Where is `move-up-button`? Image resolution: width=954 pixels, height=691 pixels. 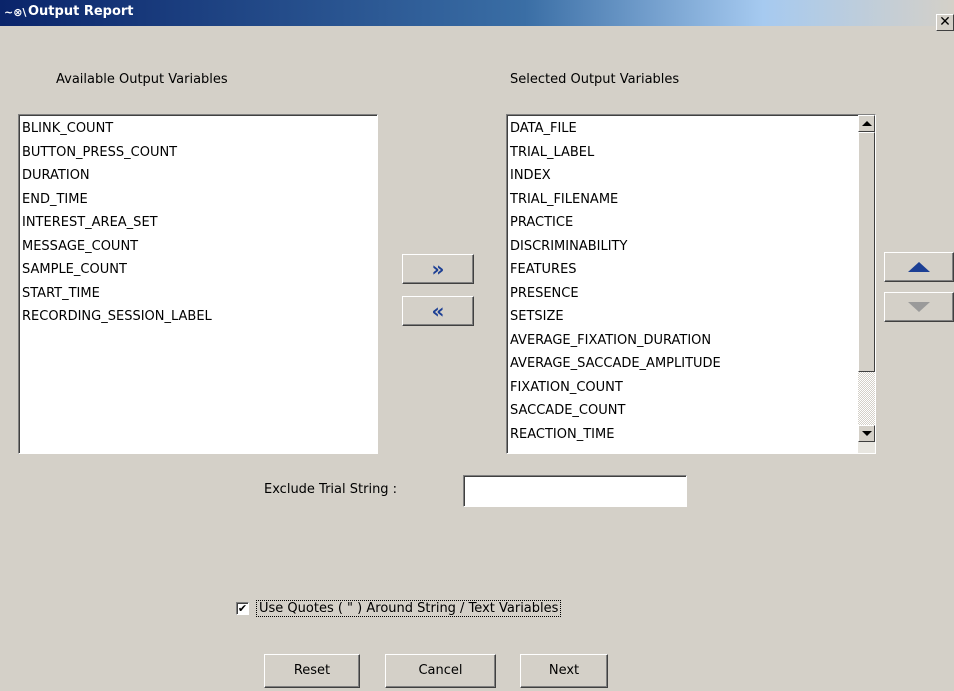
move-up-button is located at coordinates (919, 267).